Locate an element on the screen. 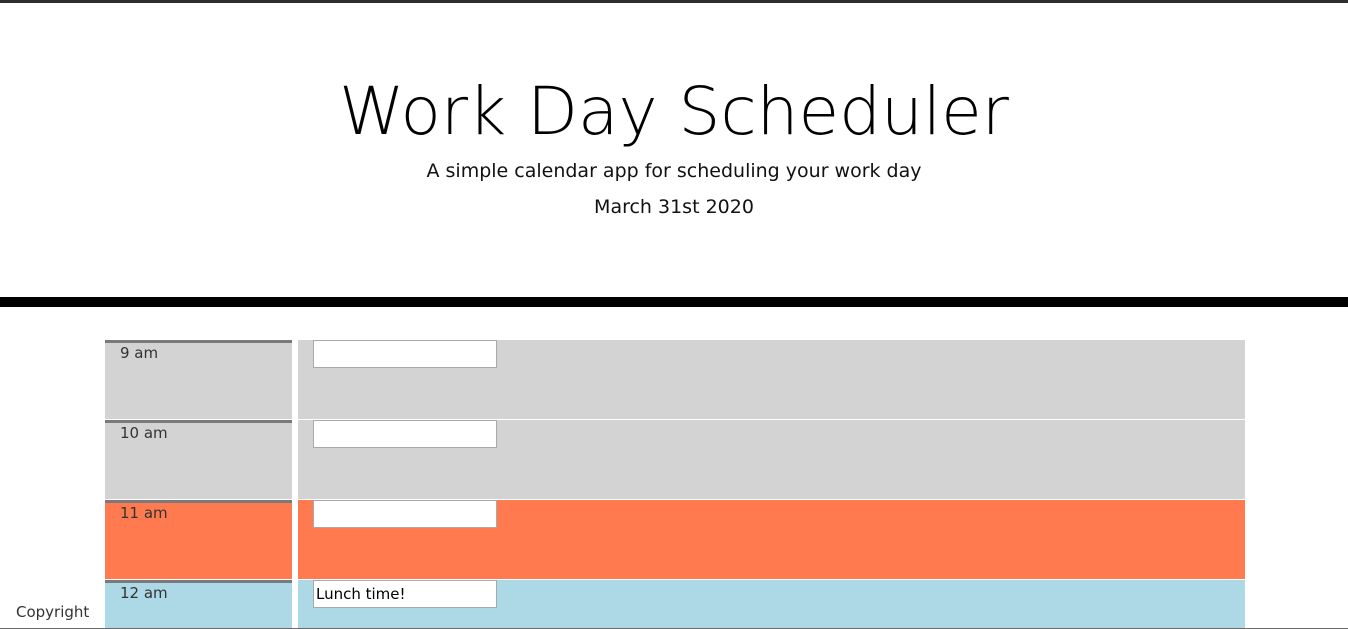  hour-label: 11 am is located at coordinates (198, 539).